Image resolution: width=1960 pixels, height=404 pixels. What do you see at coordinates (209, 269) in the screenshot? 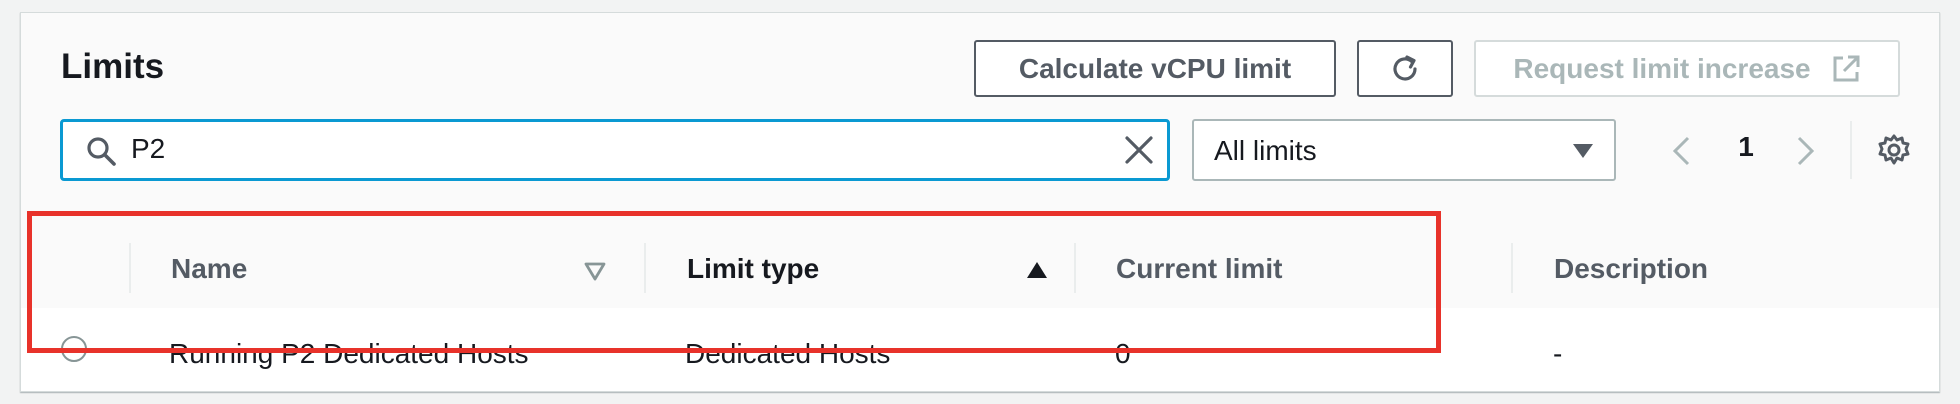
I see `column-header-name: Name` at bounding box center [209, 269].